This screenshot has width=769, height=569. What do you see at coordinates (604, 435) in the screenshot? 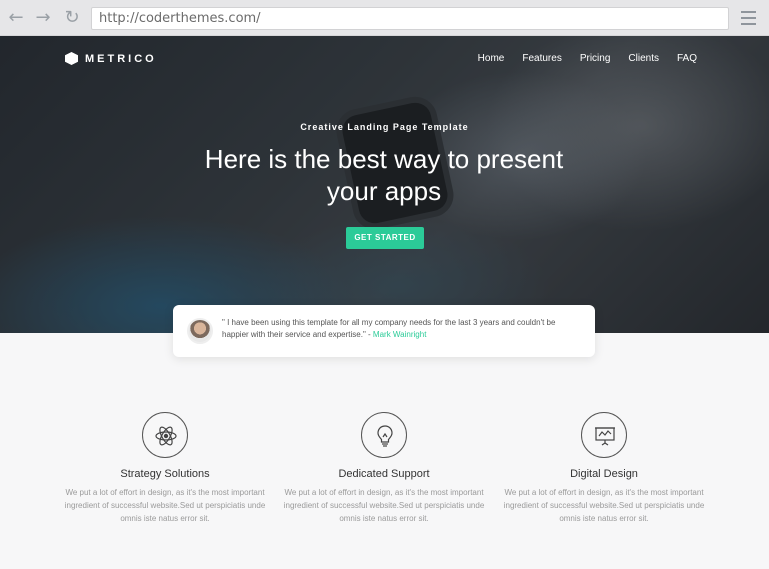
I see `presentation-board-icon` at bounding box center [604, 435].